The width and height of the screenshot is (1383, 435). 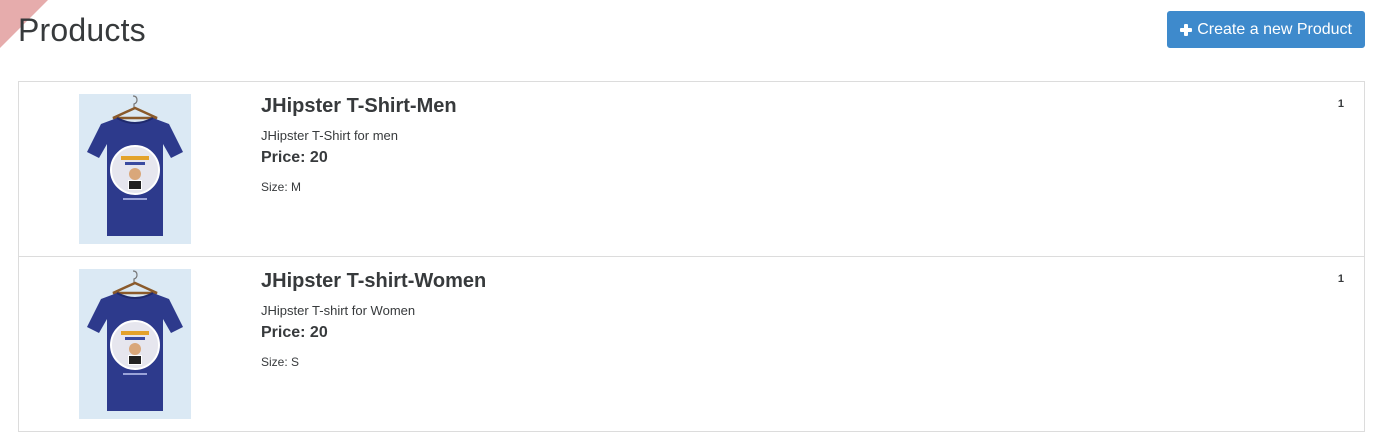 What do you see at coordinates (82, 30) in the screenshot?
I see `page-title: Products` at bounding box center [82, 30].